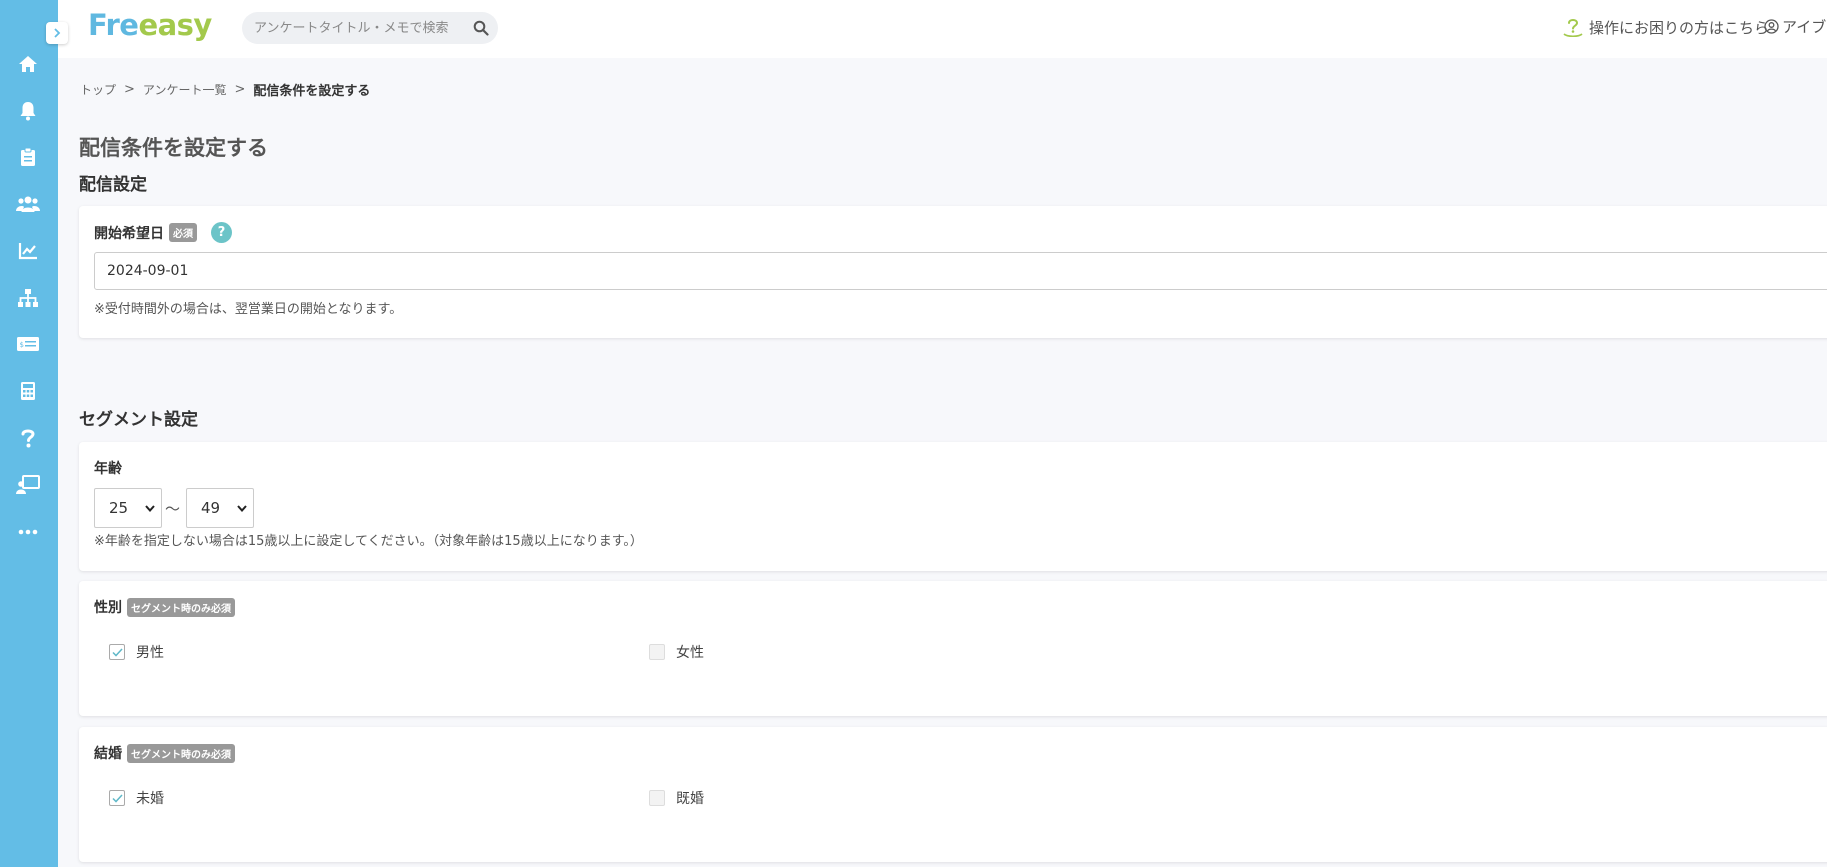  What do you see at coordinates (221, 232) in the screenshot?
I see `help-question-icon: ?` at bounding box center [221, 232].